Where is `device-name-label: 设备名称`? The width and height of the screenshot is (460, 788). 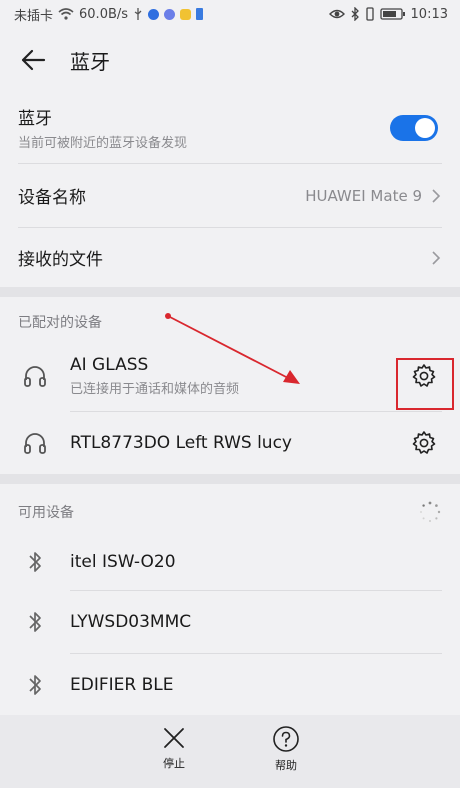 device-name-label: 设备名称 is located at coordinates (52, 198).